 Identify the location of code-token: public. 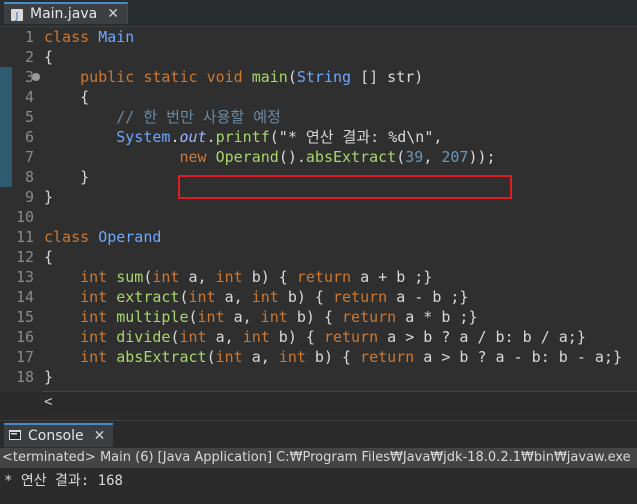
(107, 77).